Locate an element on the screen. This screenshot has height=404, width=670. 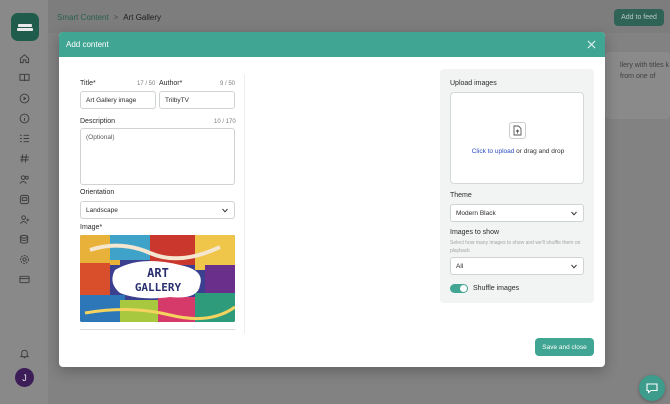
database-icon is located at coordinates (24, 239).